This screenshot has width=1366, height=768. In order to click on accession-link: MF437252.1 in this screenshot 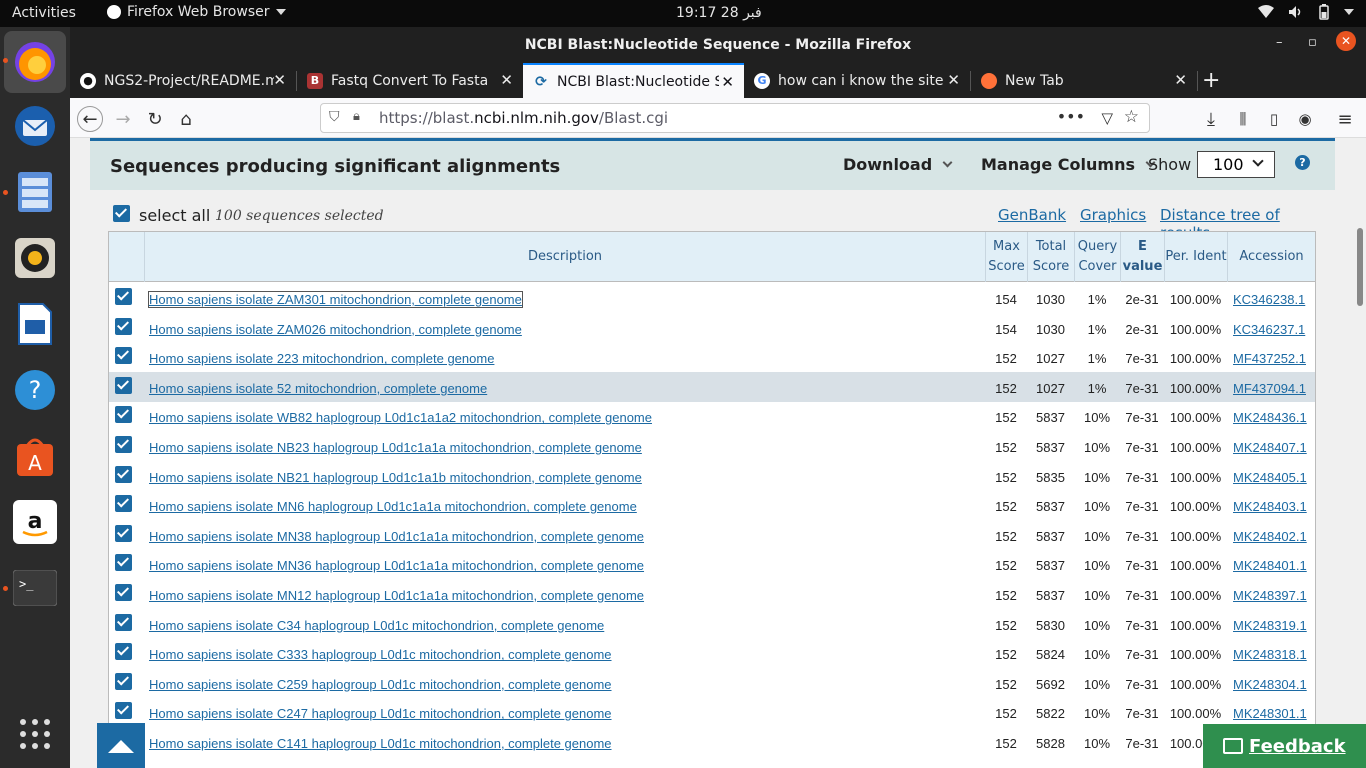, I will do `click(1269, 358)`.